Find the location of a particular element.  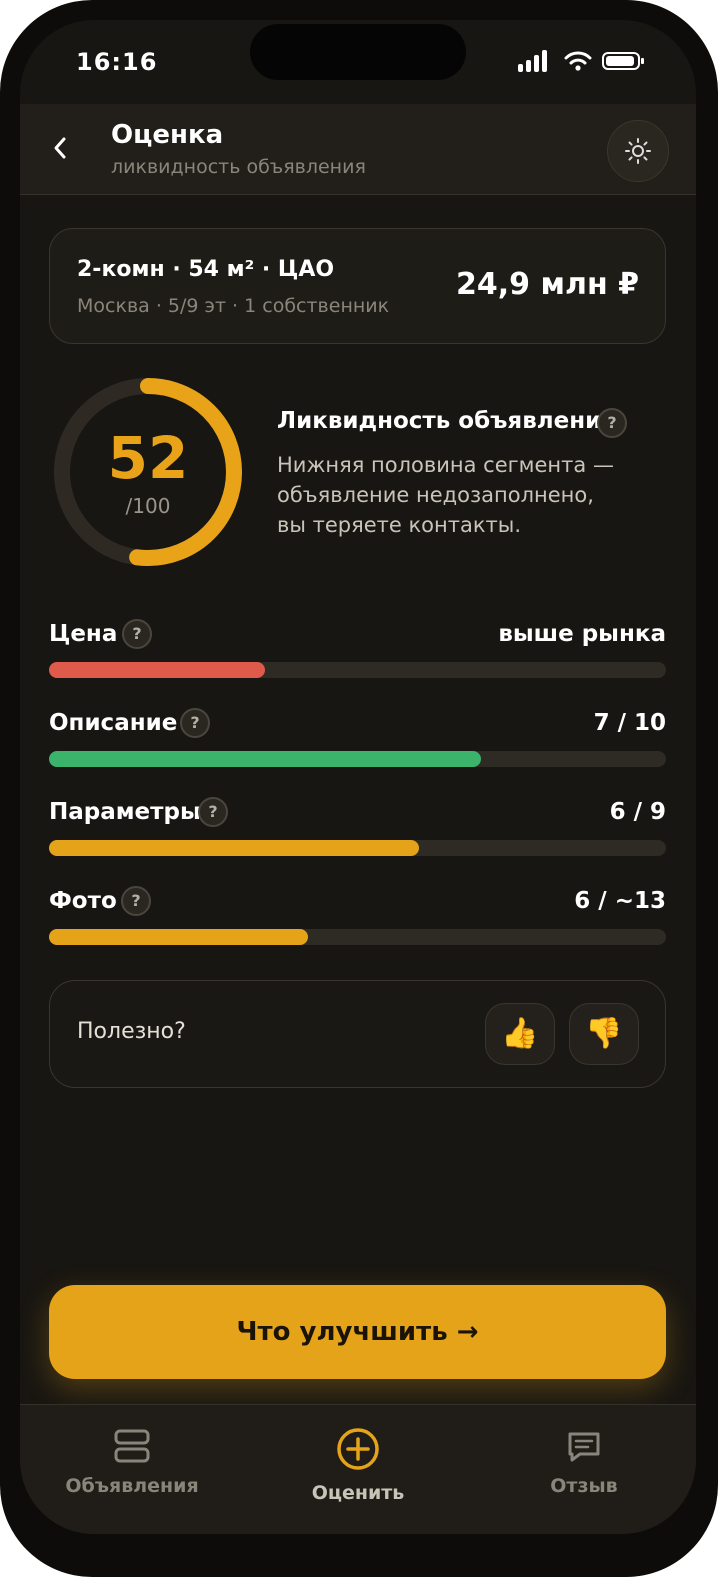

improve-button: Что улучшить → is located at coordinates (357, 1332).